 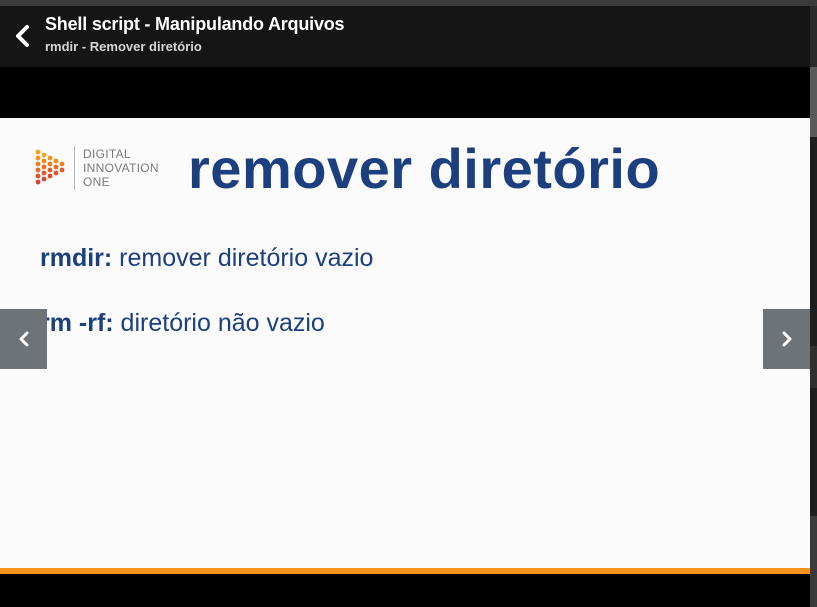 I want to click on command-label: rmdir:, so click(x=76, y=258).